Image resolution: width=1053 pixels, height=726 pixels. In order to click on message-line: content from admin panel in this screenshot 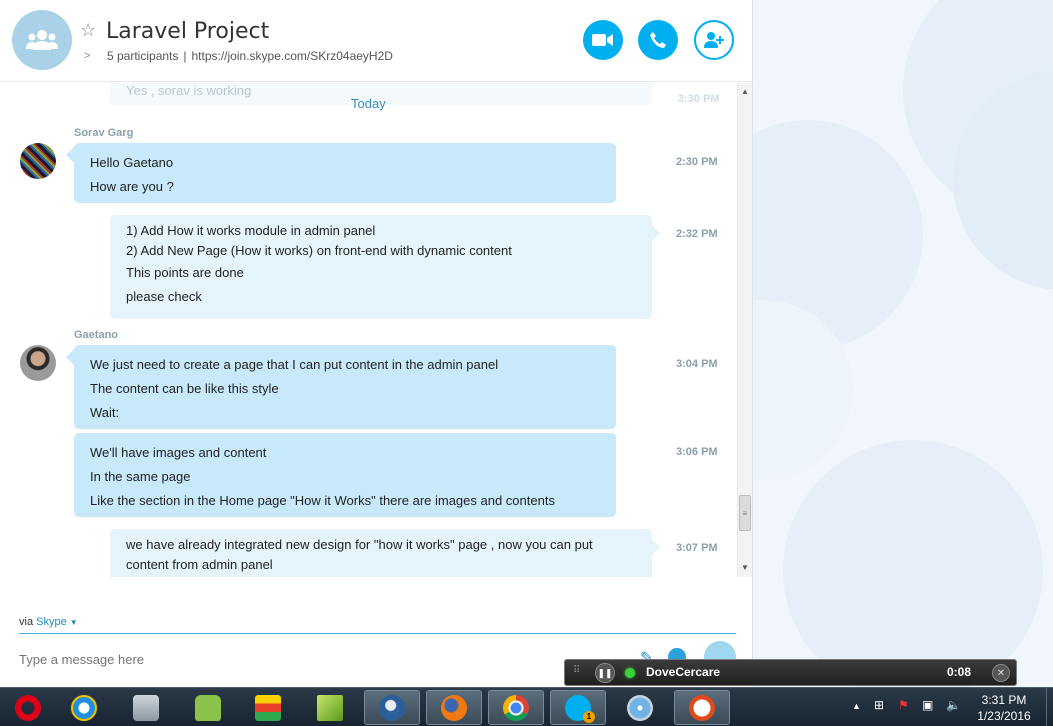, I will do `click(199, 564)`.